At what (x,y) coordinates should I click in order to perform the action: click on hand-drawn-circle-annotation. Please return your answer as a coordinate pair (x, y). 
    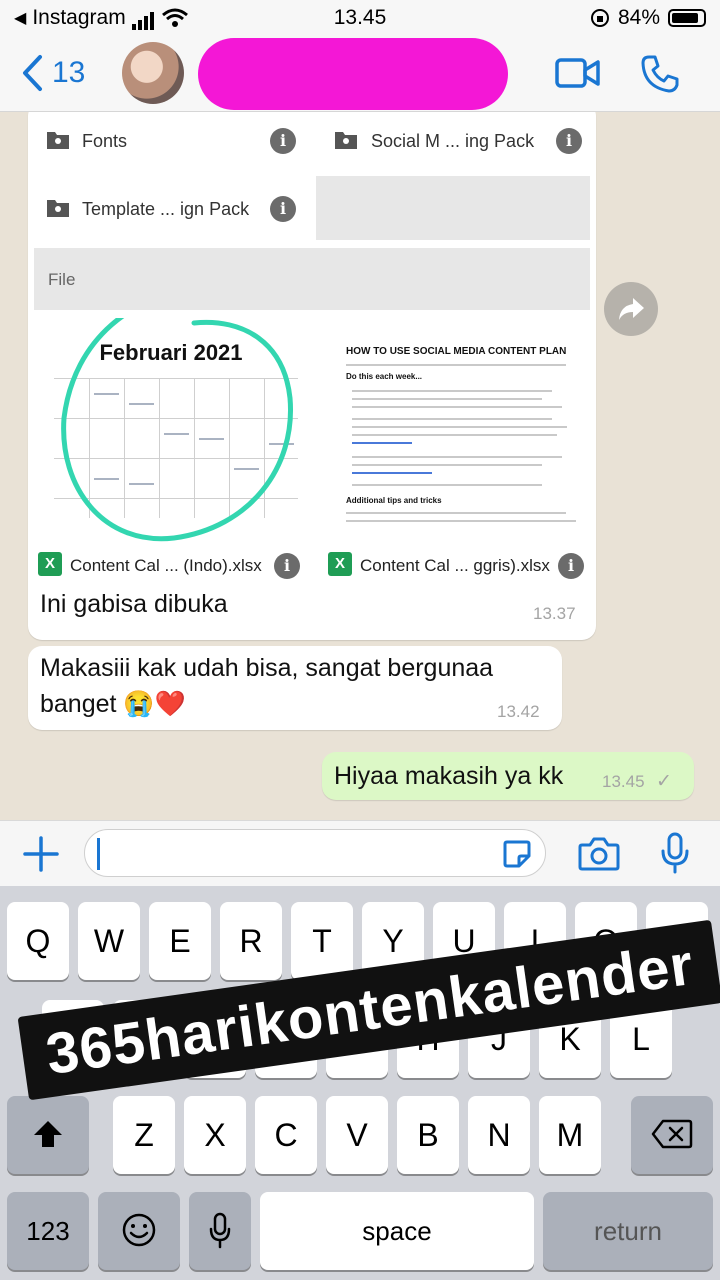
    Looking at the image, I should click on (177, 430).